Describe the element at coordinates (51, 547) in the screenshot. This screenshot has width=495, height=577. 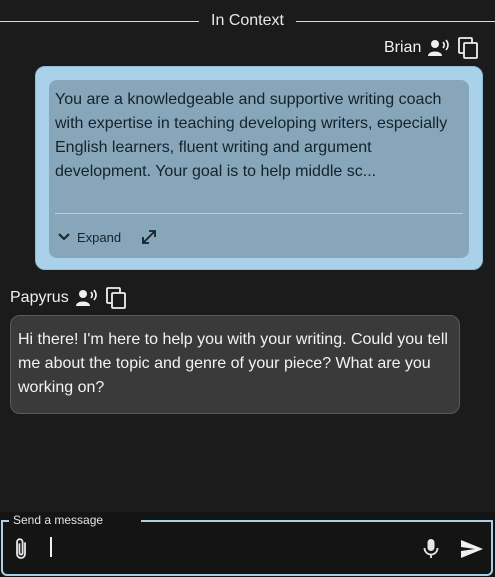
I see `text-caret` at that location.